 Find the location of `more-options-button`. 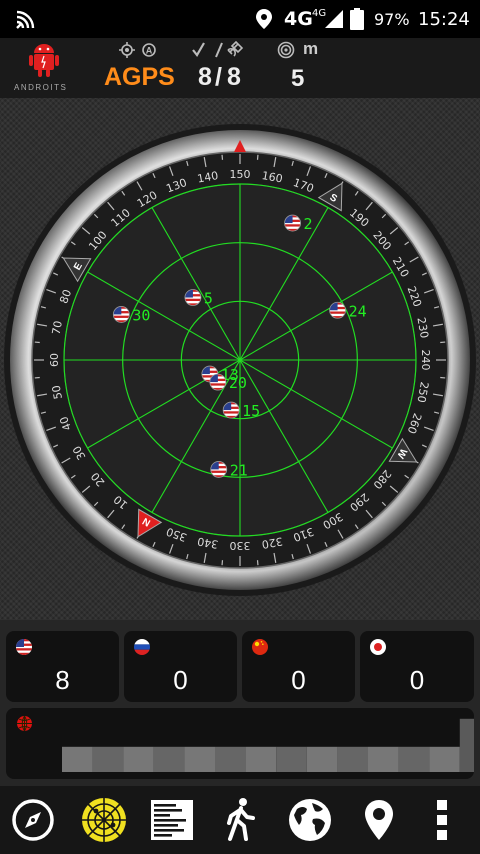

more-options-button is located at coordinates (442, 820).